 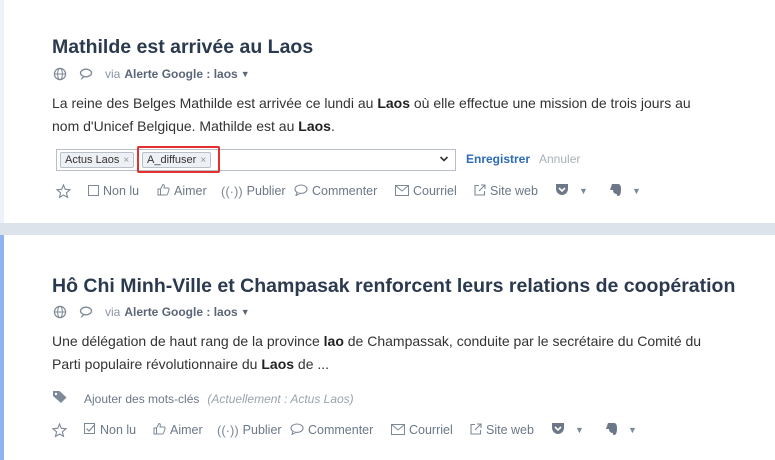 I want to click on cancel-button: Annuler, so click(x=559, y=159).